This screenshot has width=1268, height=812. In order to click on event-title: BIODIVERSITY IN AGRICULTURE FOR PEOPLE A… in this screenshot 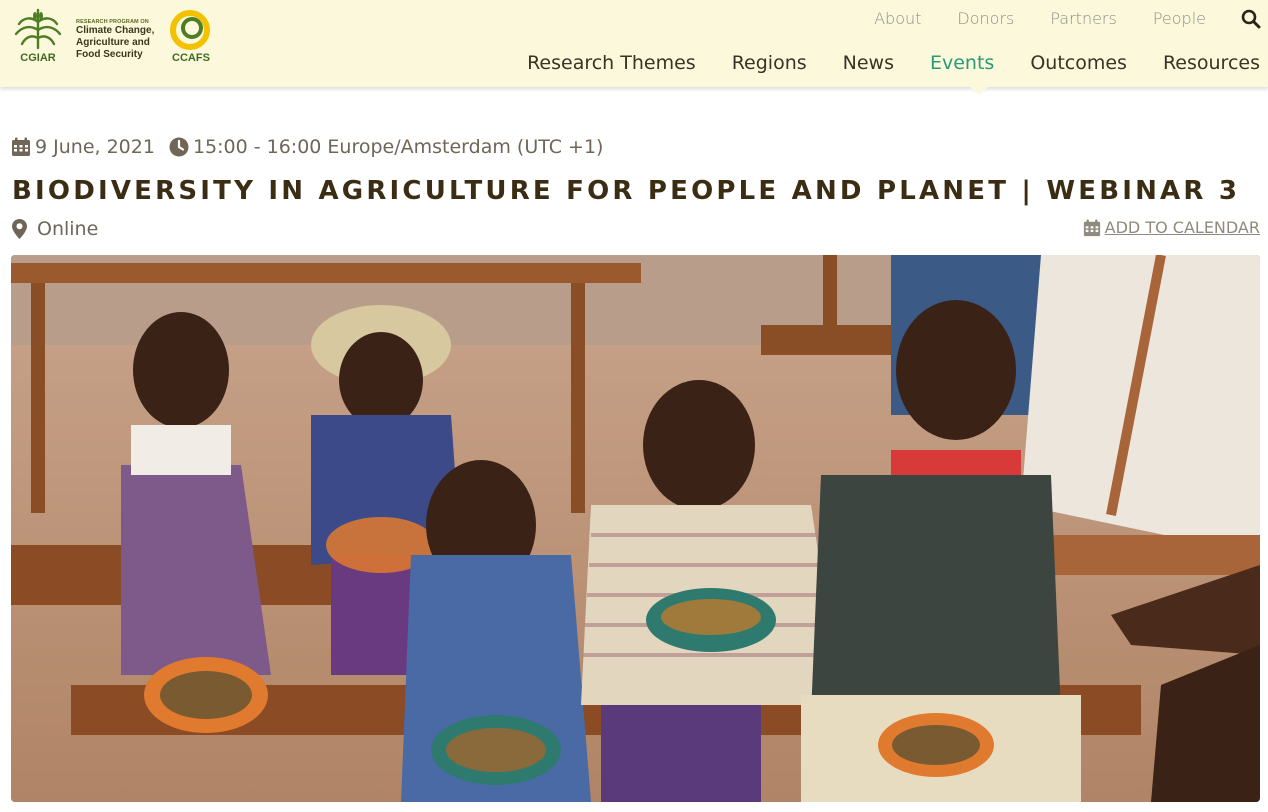, I will do `click(626, 191)`.